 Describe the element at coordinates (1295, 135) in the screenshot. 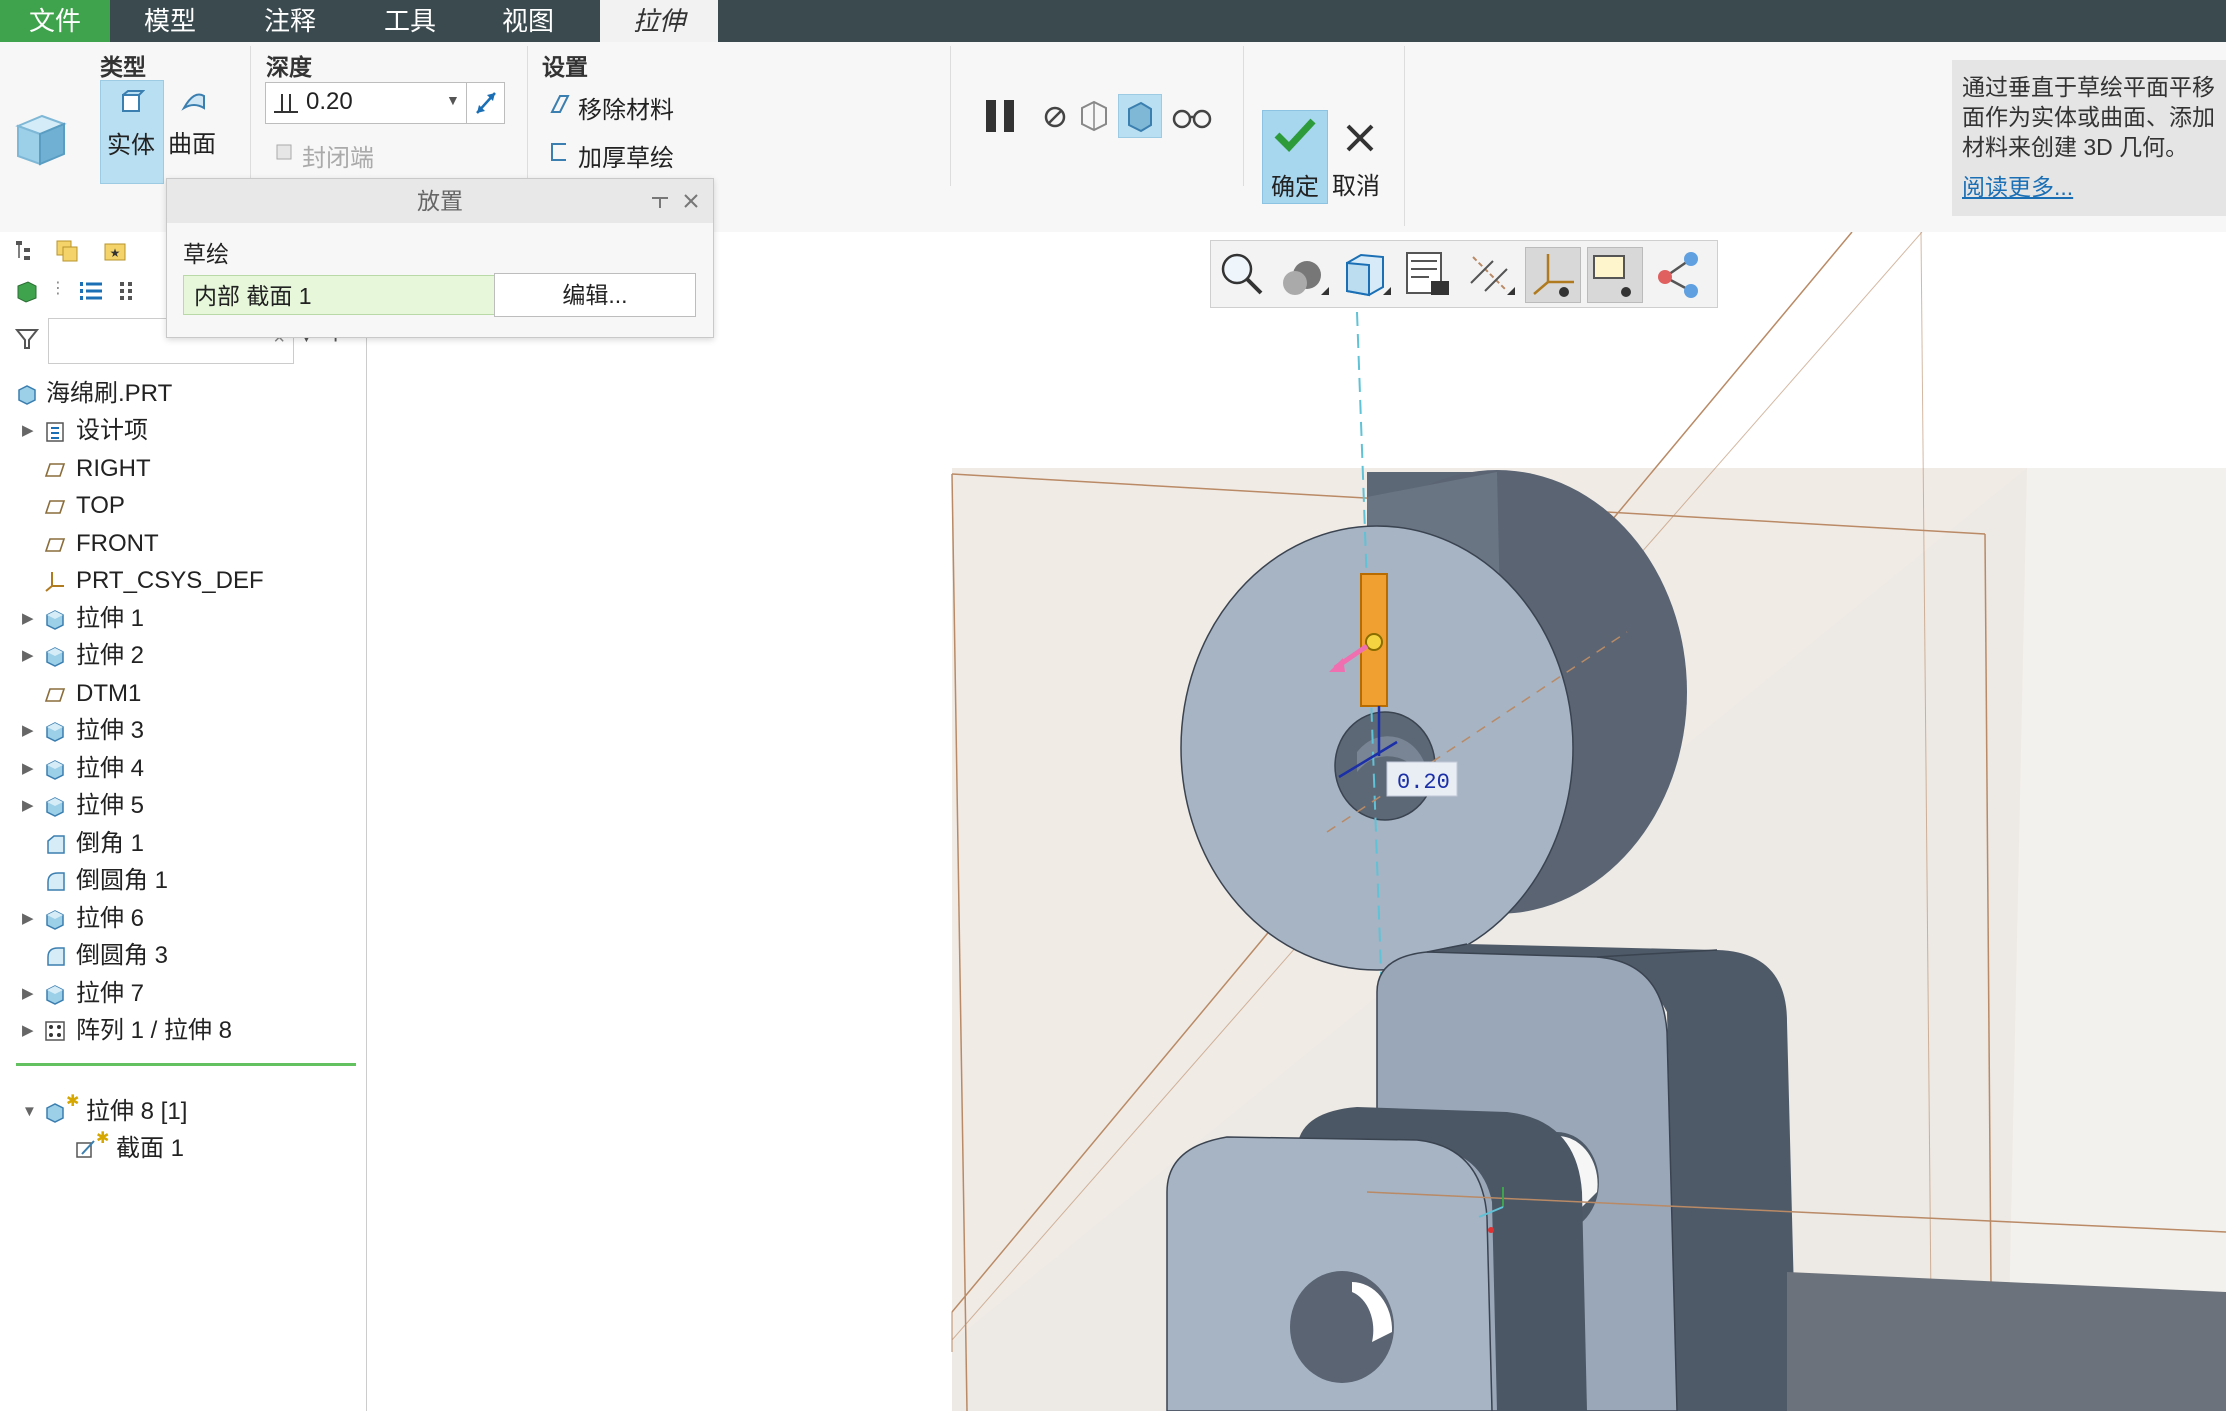

I see `checkmark-icon` at that location.